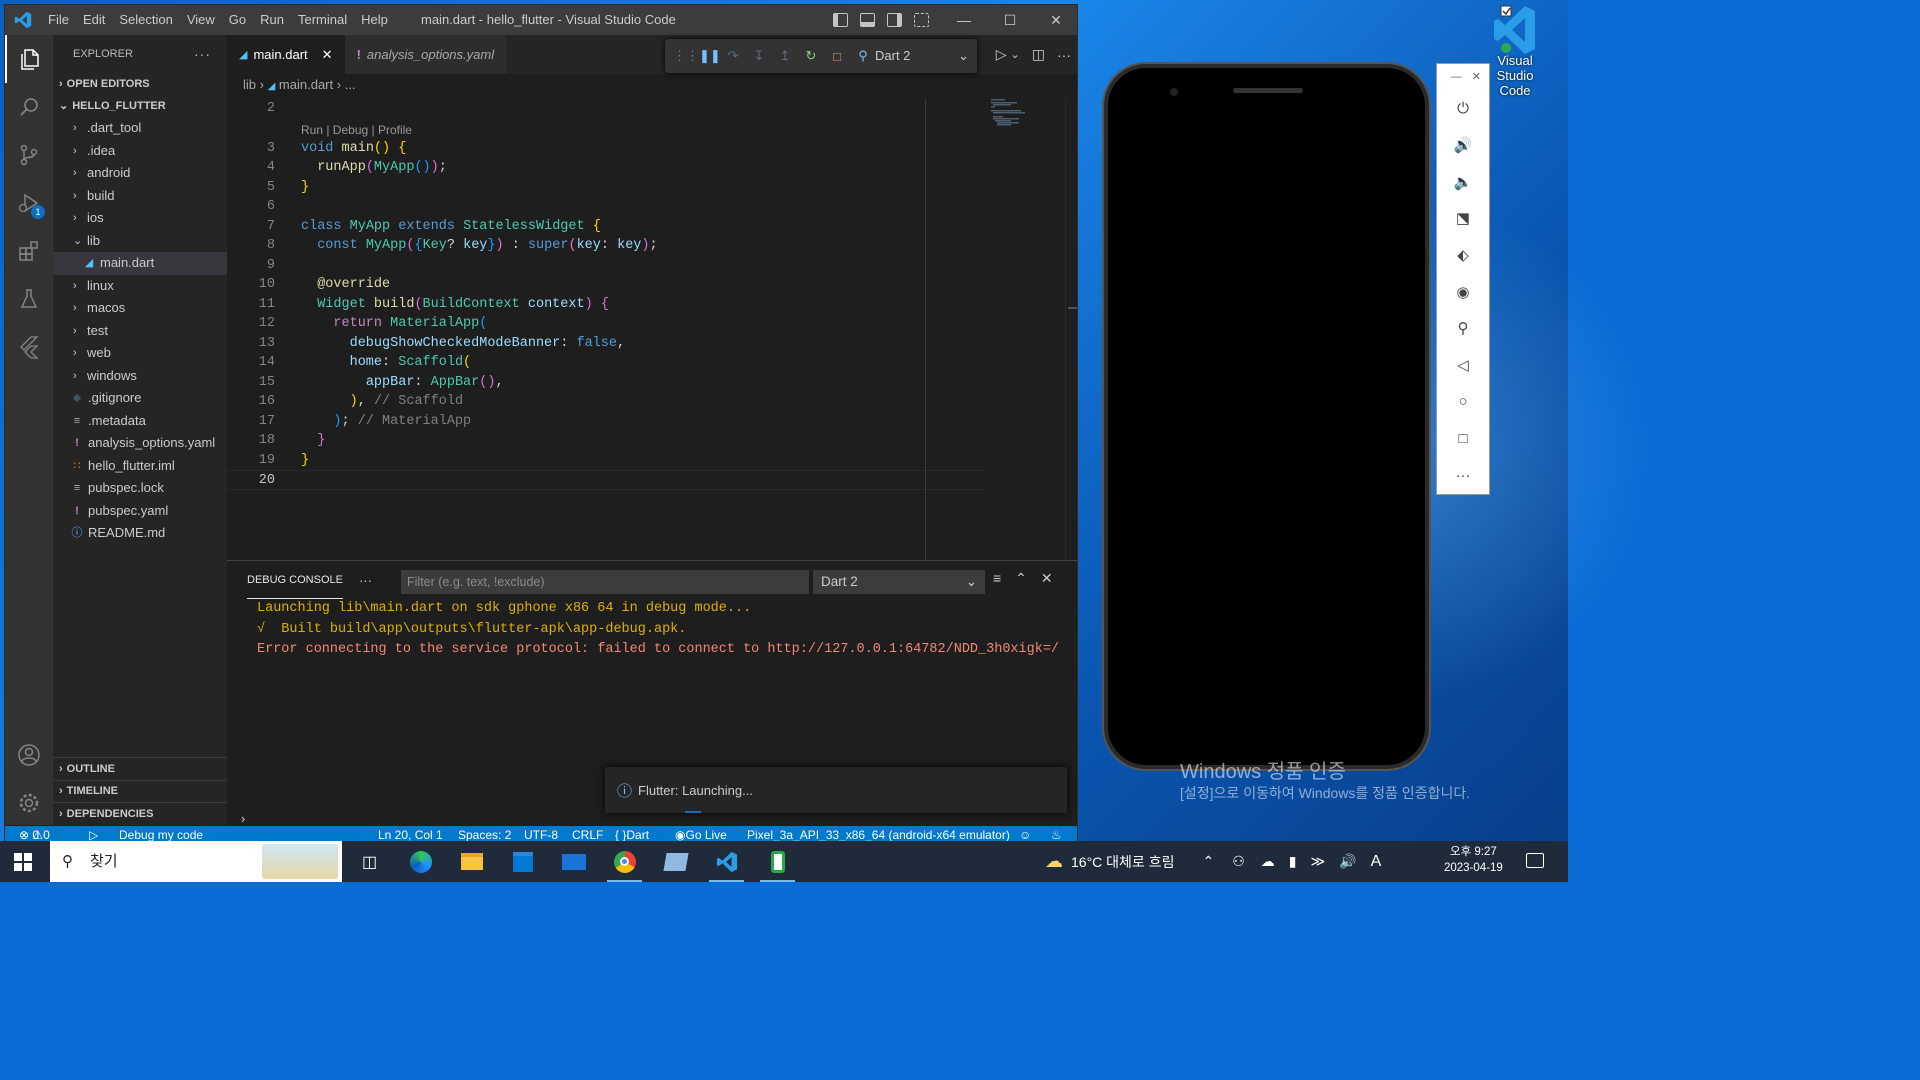 The height and width of the screenshot is (1080, 1920). Describe the element at coordinates (29, 203) in the screenshot. I see `run-debug-icon: 1` at that location.